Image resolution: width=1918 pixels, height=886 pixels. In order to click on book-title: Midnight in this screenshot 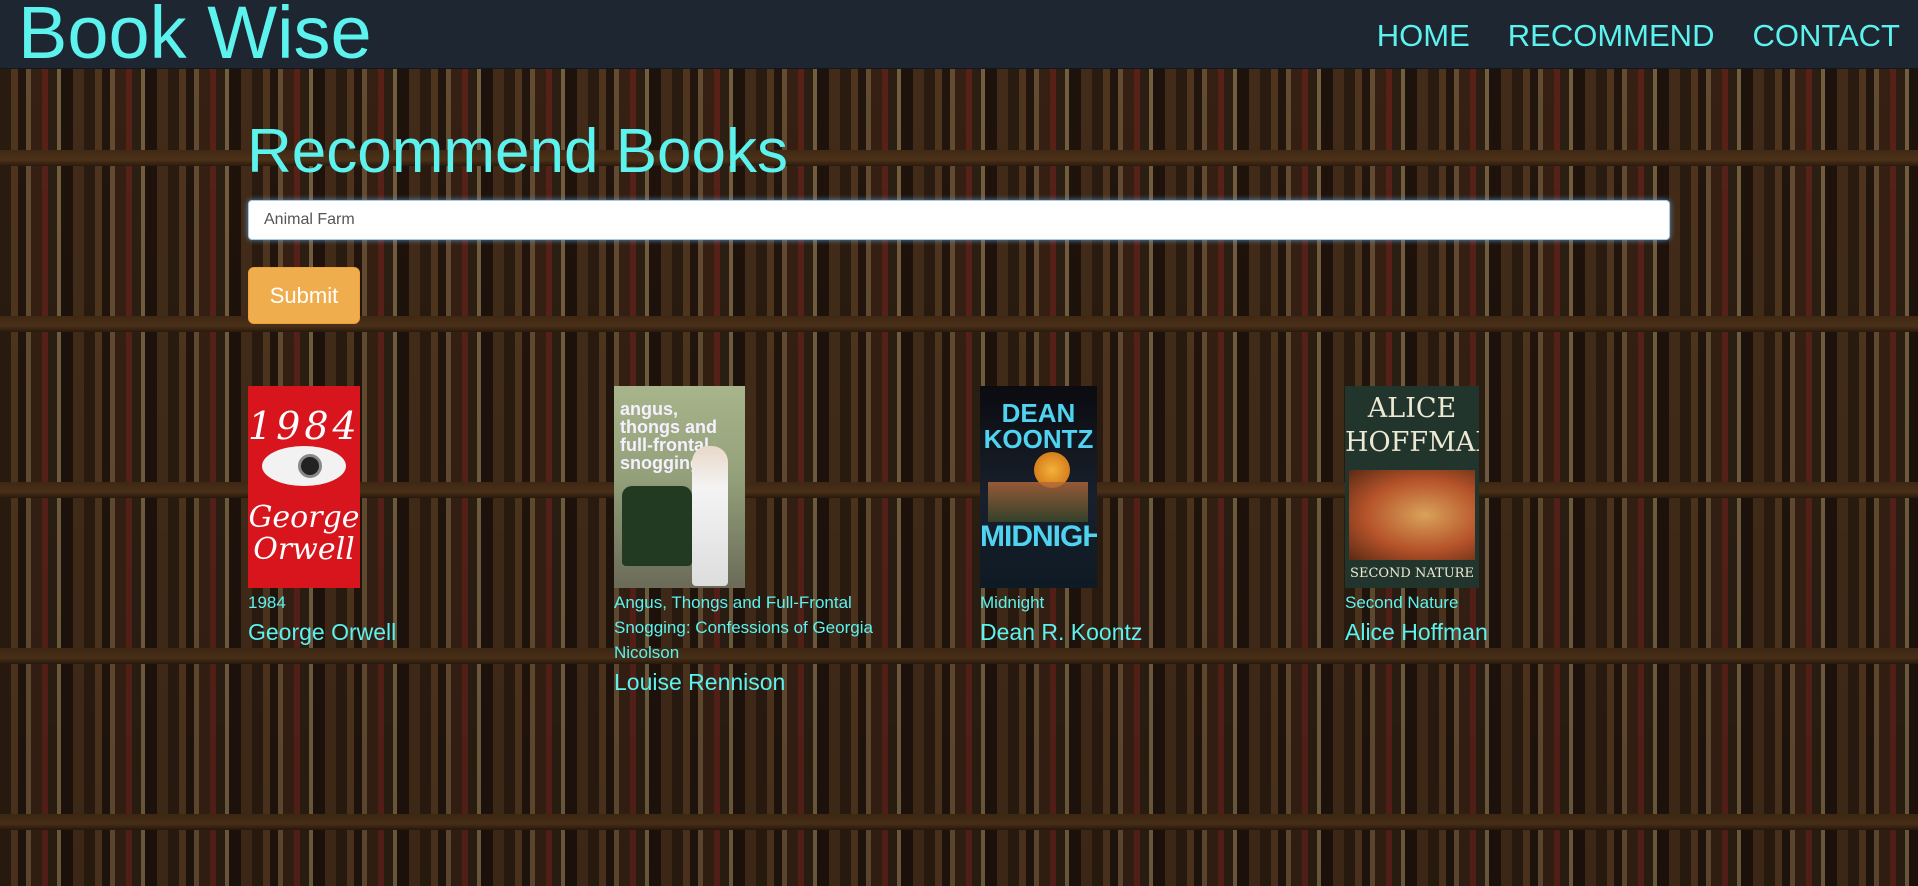, I will do `click(1012, 602)`.